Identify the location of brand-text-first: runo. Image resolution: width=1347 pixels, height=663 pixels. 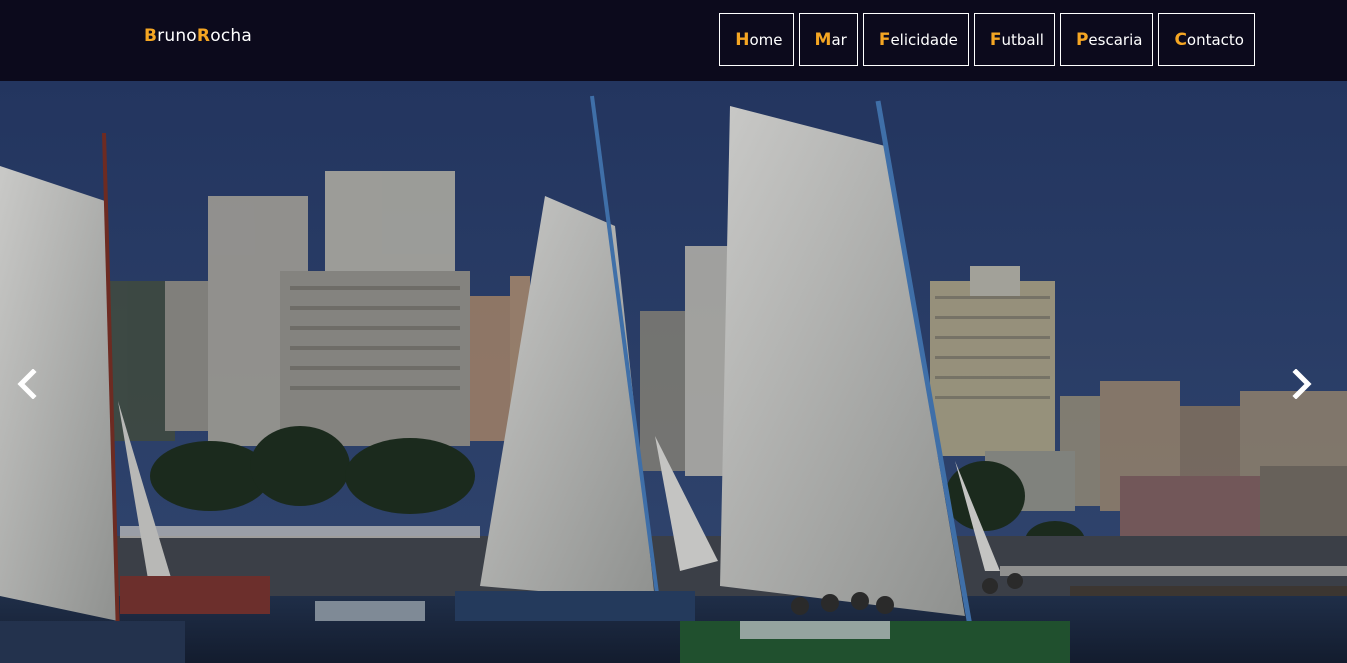
(177, 36).